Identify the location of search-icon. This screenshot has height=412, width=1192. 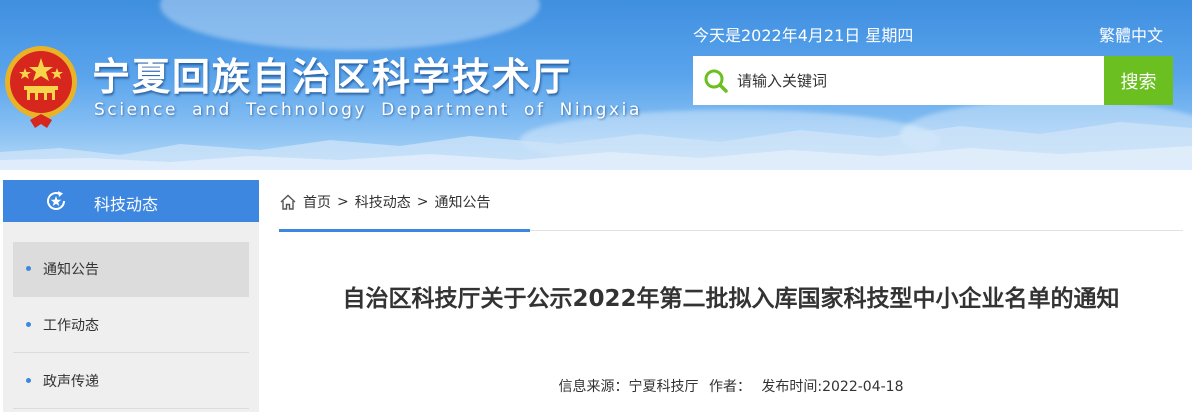
(716, 81).